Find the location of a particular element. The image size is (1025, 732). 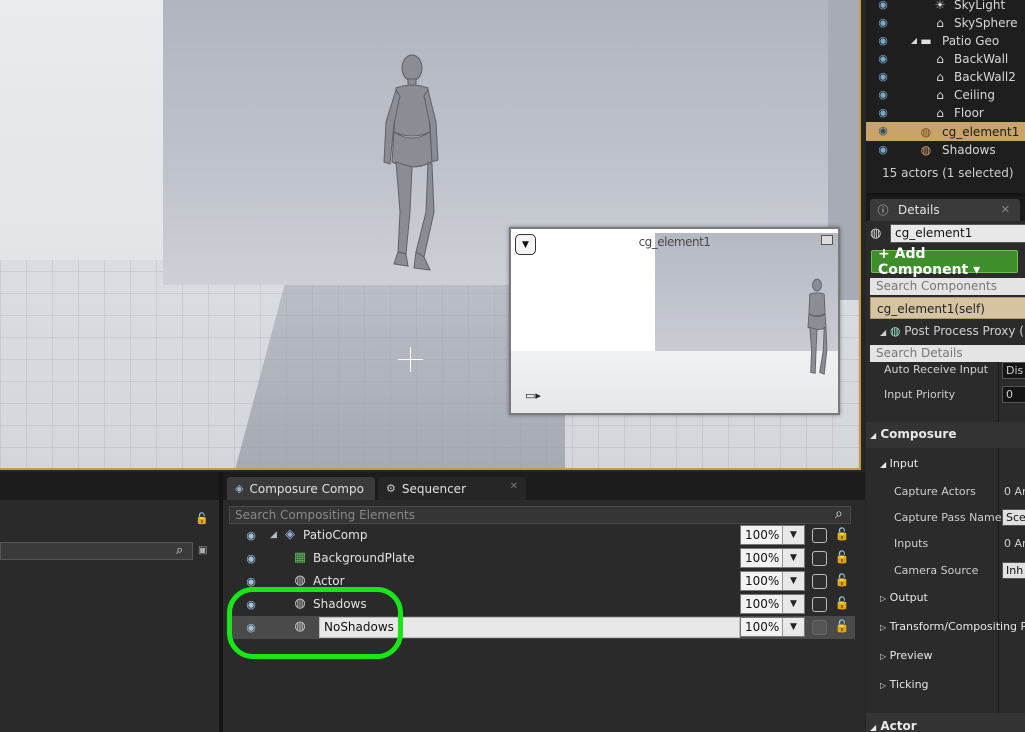

maximize-icon is located at coordinates (827, 240).